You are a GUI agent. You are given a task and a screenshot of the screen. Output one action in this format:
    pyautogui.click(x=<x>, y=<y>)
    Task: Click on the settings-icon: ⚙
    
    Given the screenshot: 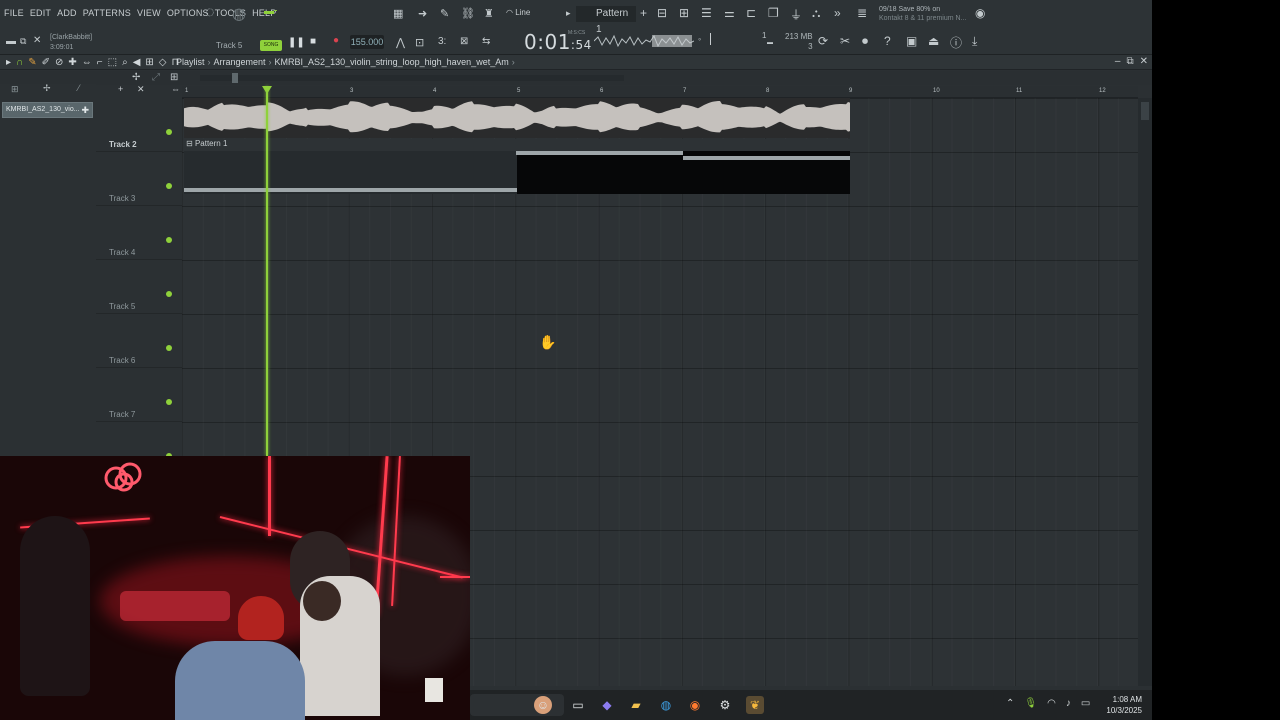 What is the action you would take?
    pyautogui.click(x=725, y=705)
    